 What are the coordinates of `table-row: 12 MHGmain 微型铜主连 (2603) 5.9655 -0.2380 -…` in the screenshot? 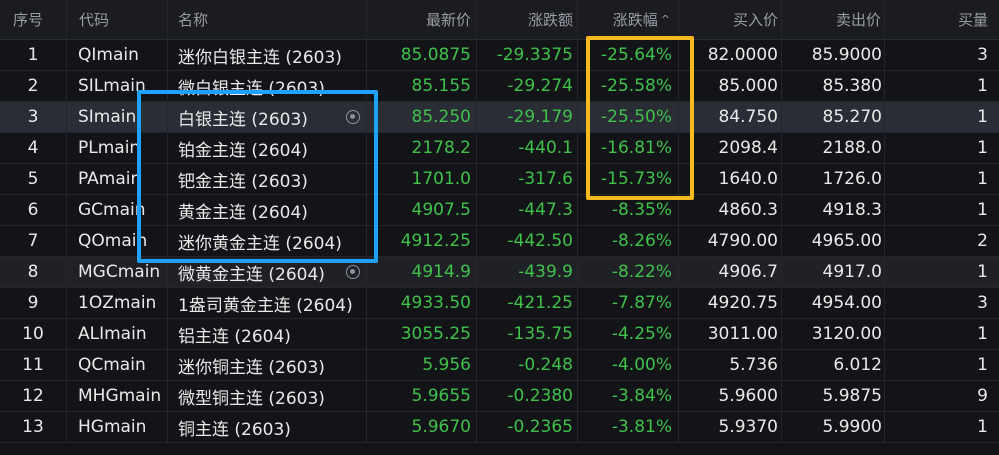 It's located at (499, 396).